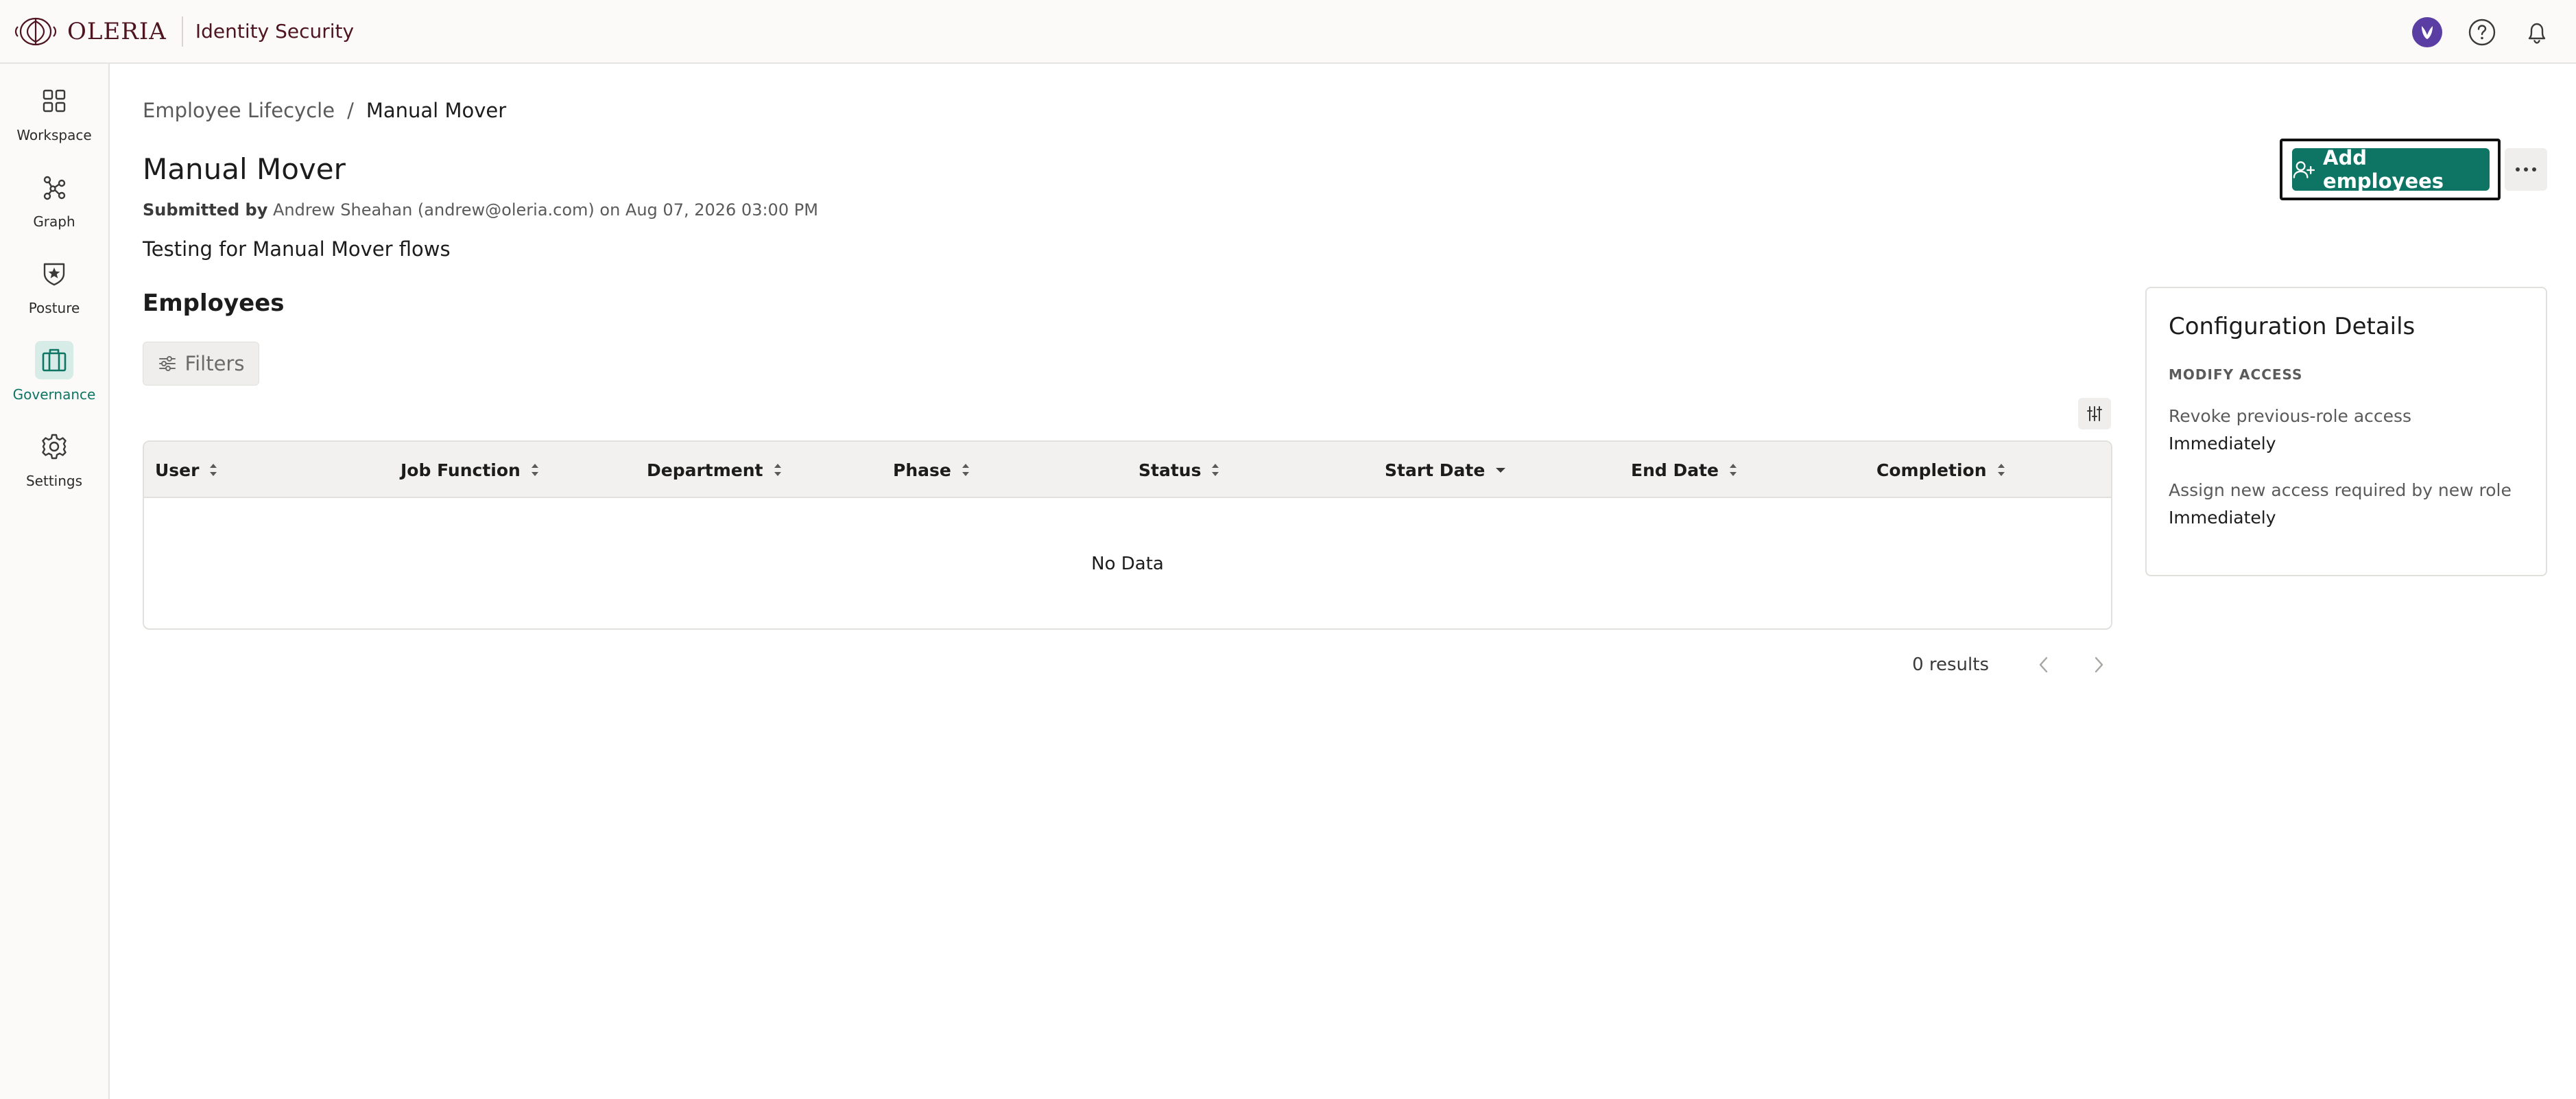 This screenshot has width=2576, height=1099. Describe the element at coordinates (2236, 374) in the screenshot. I see `config-section-label: MODIFY ACCESS` at that location.